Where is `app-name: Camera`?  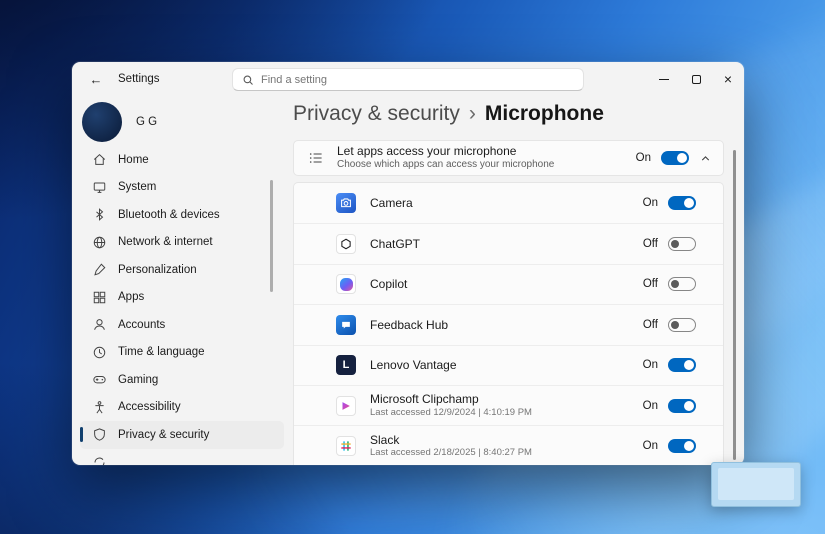 app-name: Camera is located at coordinates (391, 203).